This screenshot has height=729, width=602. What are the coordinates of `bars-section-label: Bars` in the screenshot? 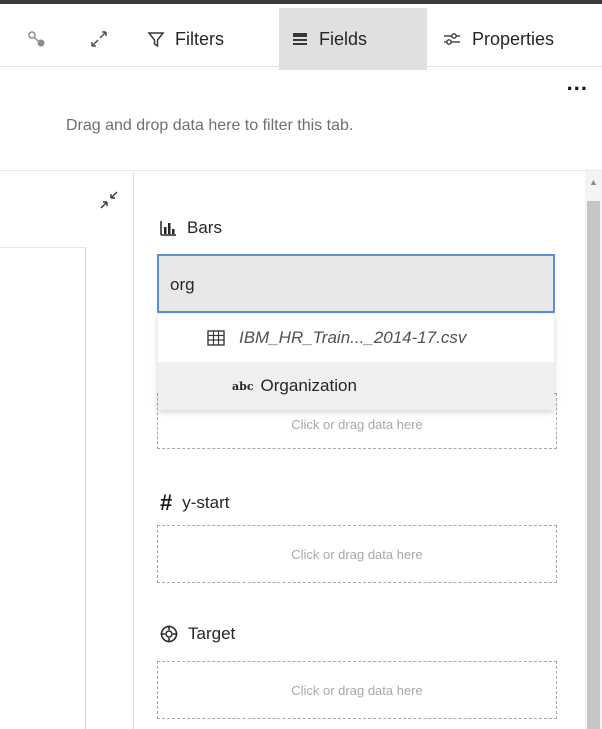 It's located at (191, 228).